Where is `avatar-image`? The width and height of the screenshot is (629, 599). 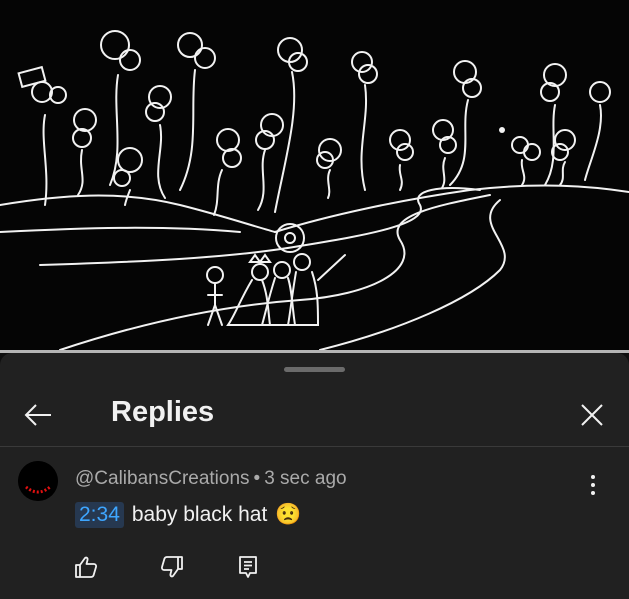 avatar-image is located at coordinates (38, 481).